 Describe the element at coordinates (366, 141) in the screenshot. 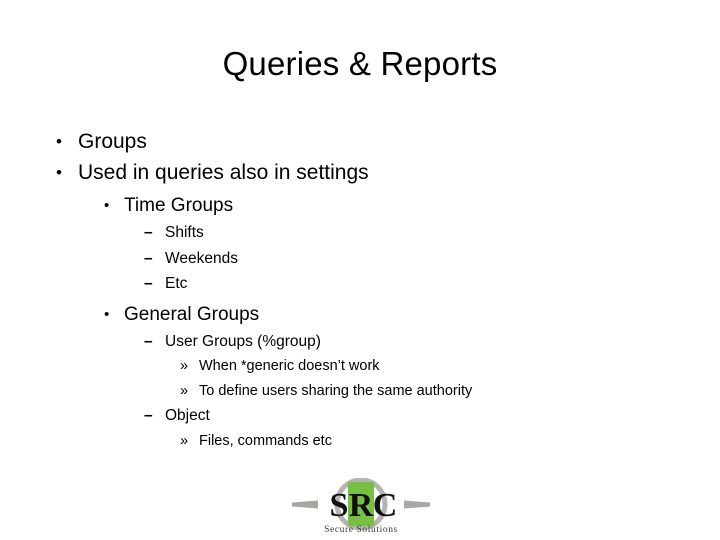

I see `list-item: • Groups` at that location.